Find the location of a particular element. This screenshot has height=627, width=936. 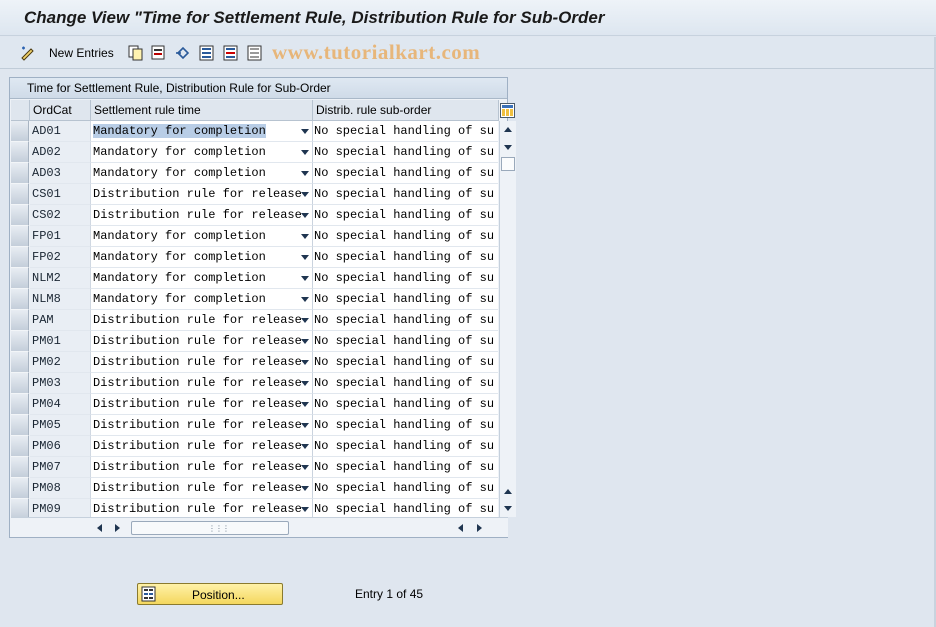

scroll-left-arrow-icon is located at coordinates (99, 528).